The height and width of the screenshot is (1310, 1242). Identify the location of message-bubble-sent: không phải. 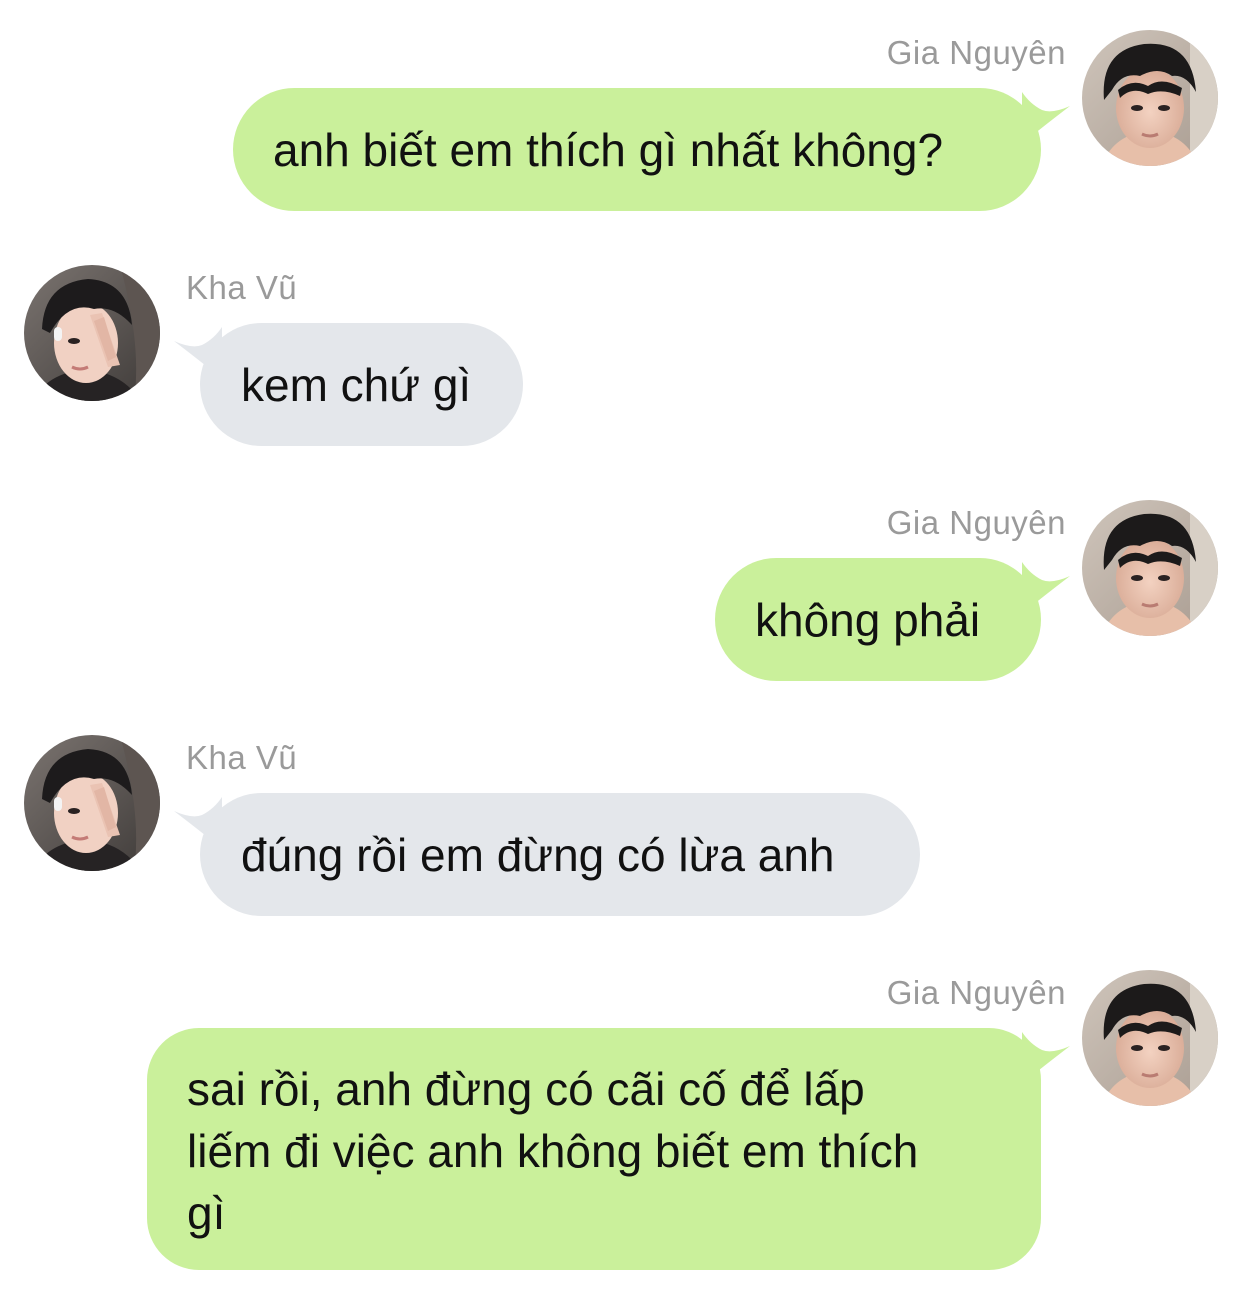
(878, 619).